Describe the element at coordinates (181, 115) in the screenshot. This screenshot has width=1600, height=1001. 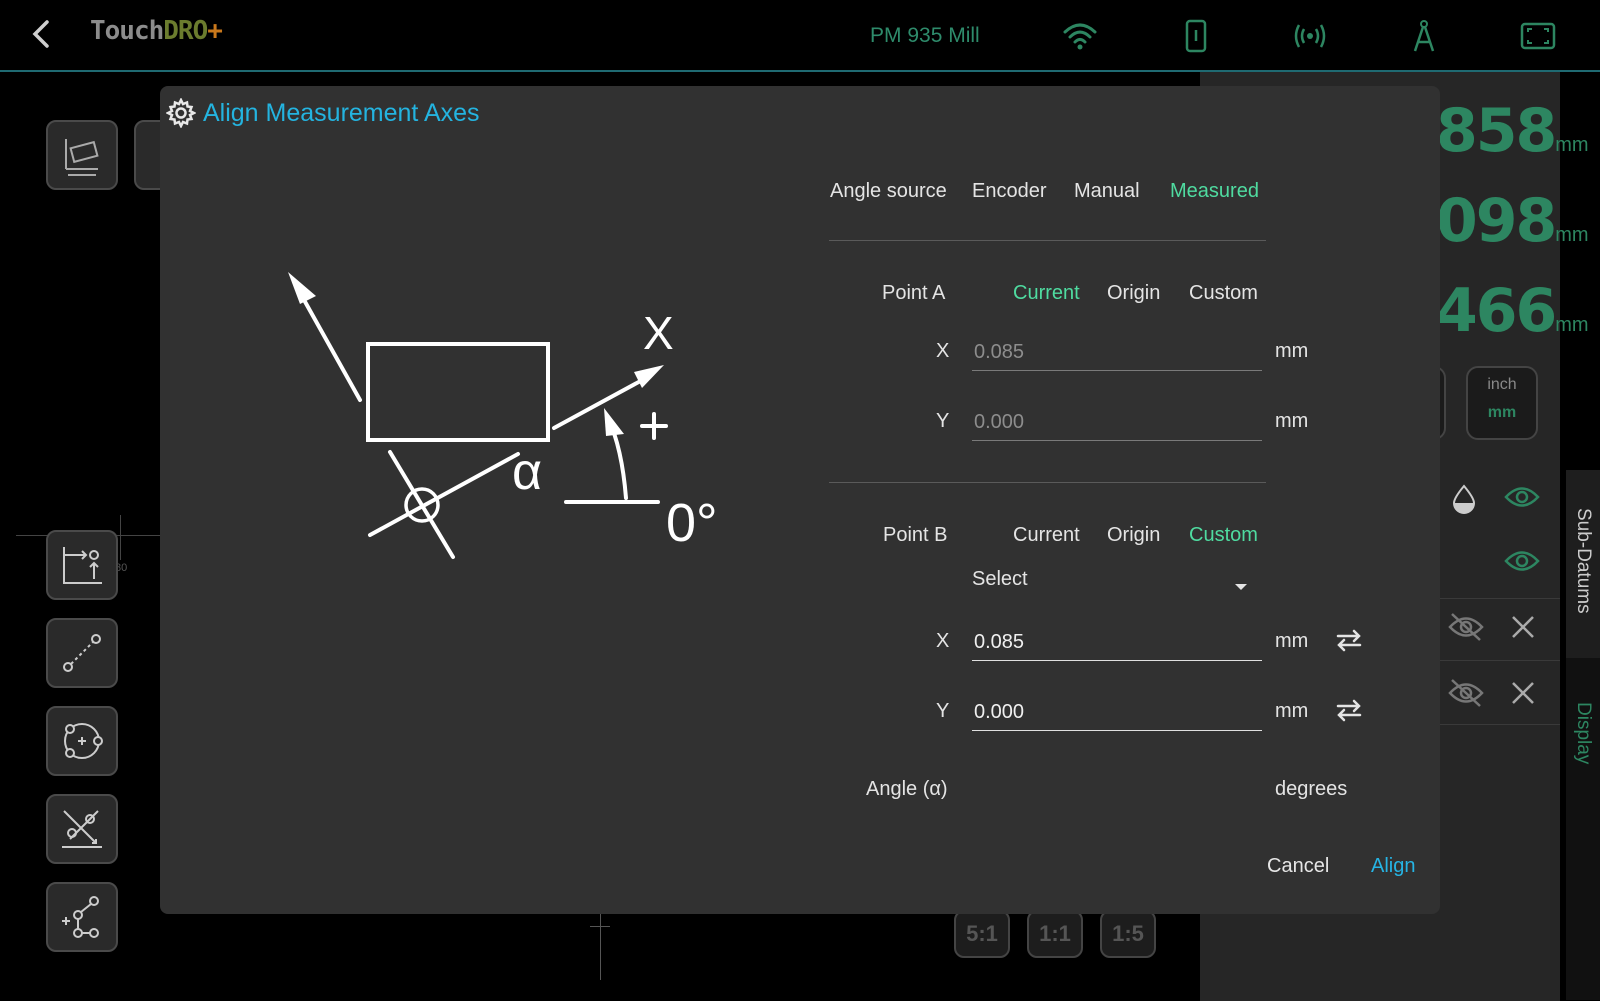
I see `gear-icon` at that location.